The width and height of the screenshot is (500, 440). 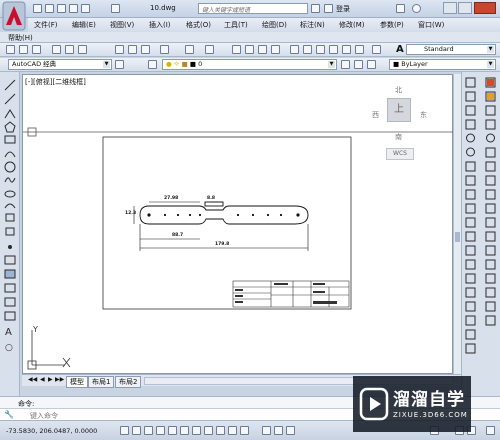 I want to click on menu-modify: 修改(M), so click(x=352, y=25).